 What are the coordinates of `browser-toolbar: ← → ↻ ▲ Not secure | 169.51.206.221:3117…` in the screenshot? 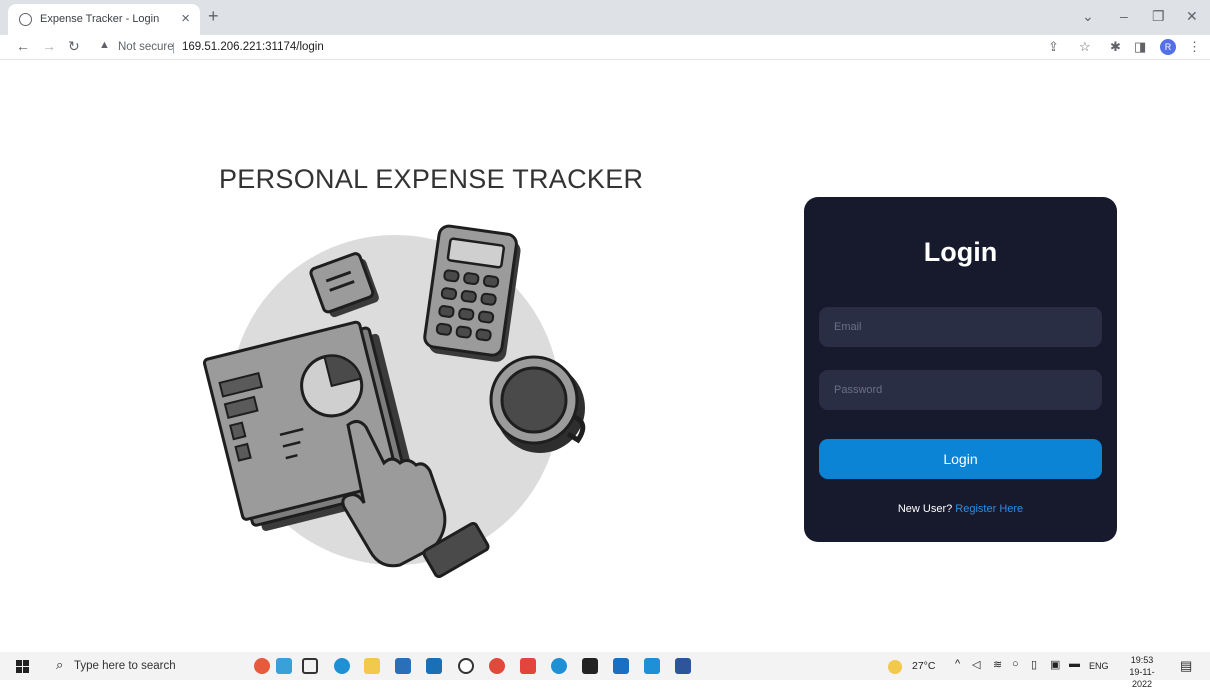 It's located at (605, 47).